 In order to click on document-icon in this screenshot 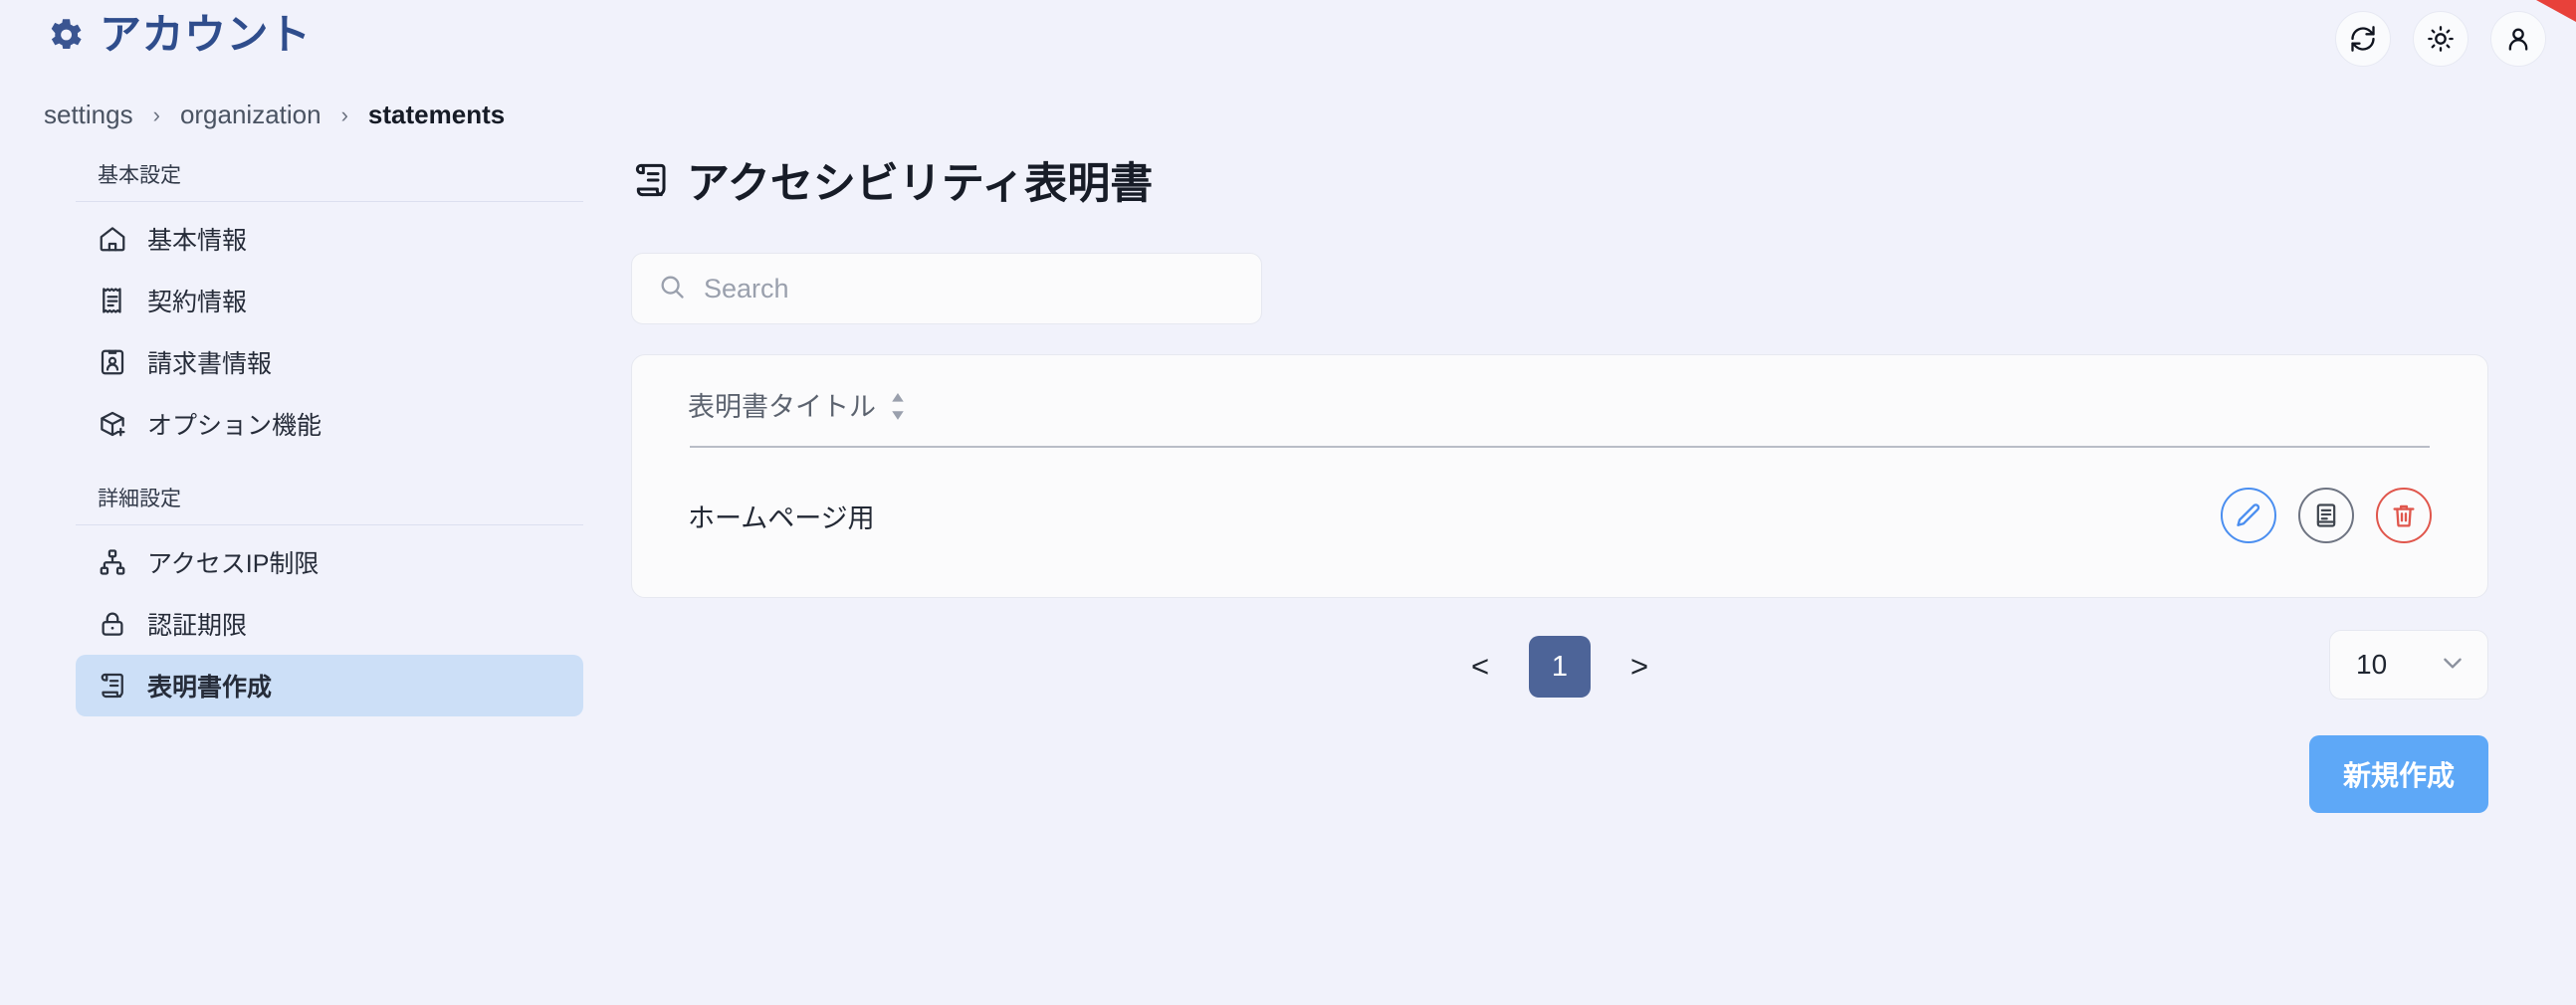, I will do `click(2326, 515)`.